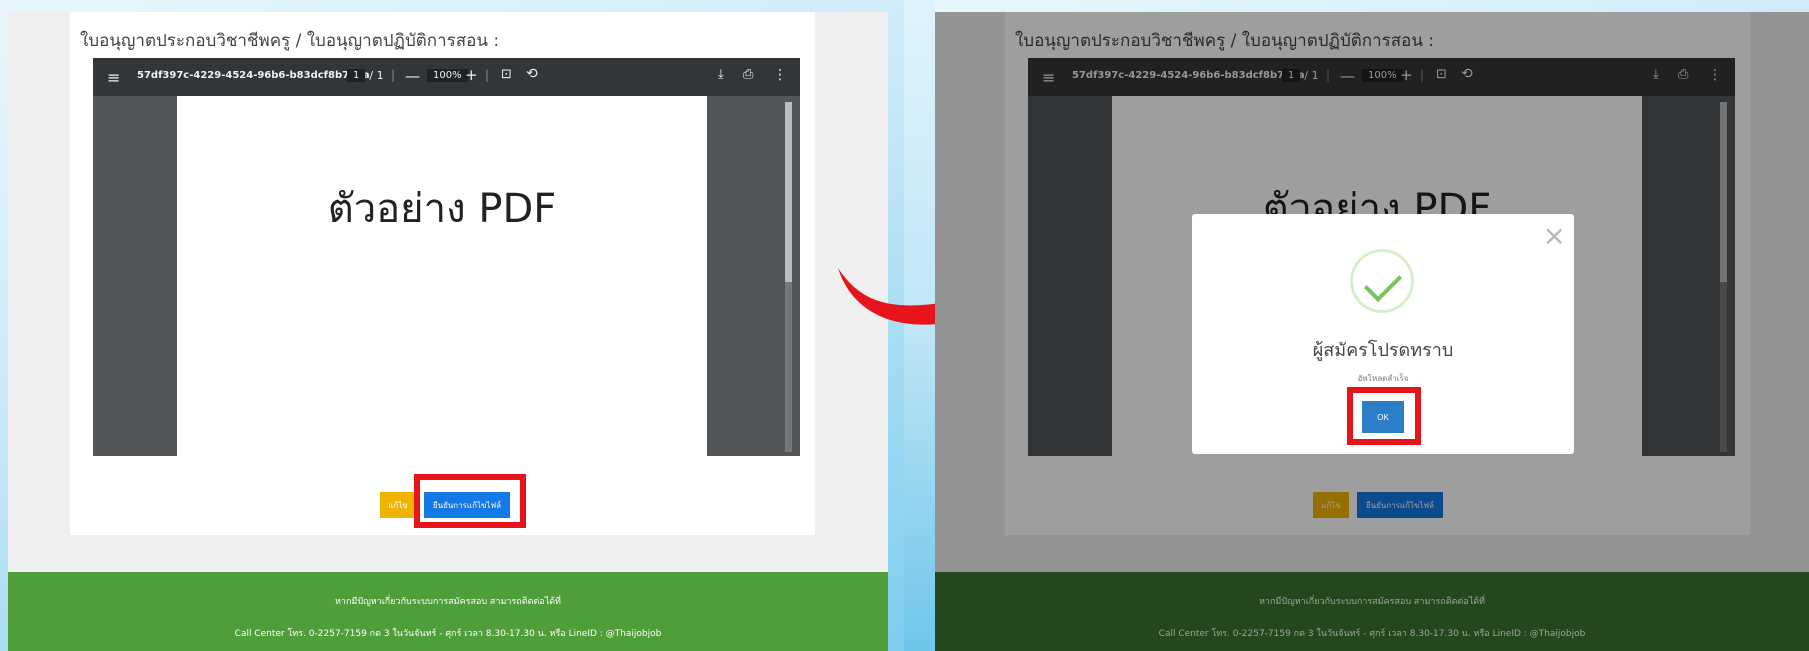 The width and height of the screenshot is (1809, 651). What do you see at coordinates (1554, 235) in the screenshot?
I see `close-icon: ×` at bounding box center [1554, 235].